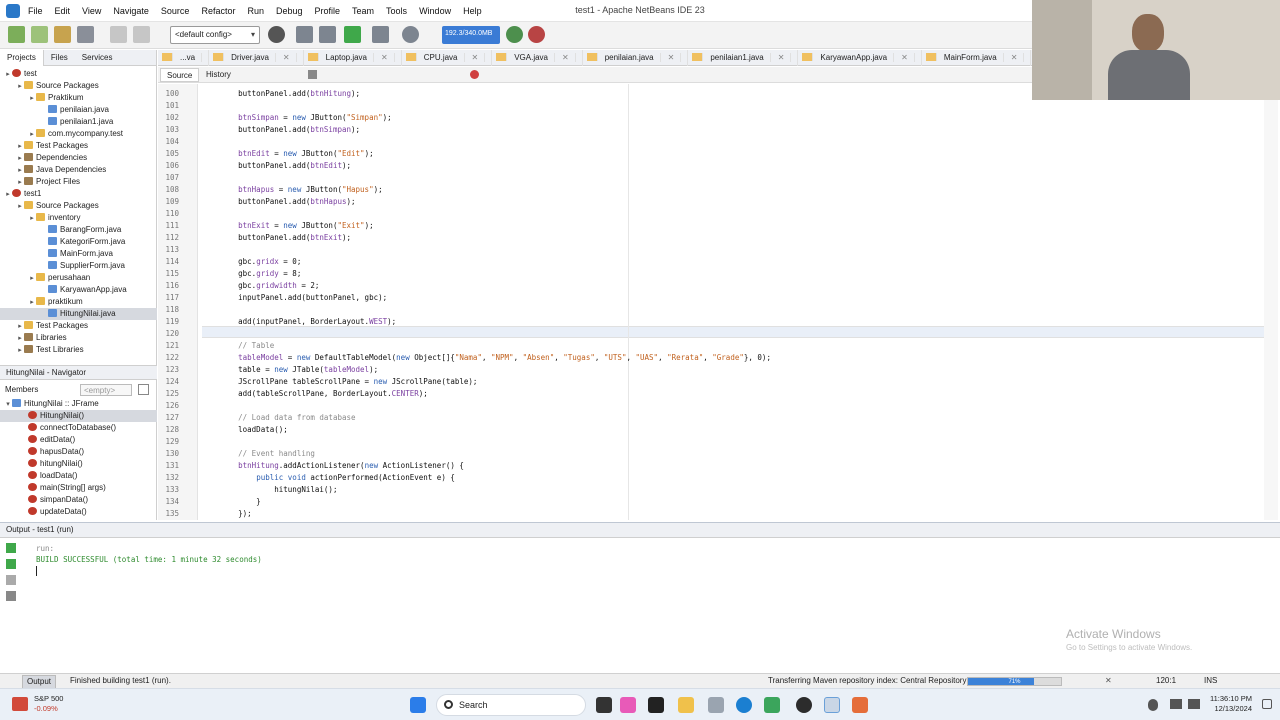  I want to click on members-select: Members, so click(36, 390).